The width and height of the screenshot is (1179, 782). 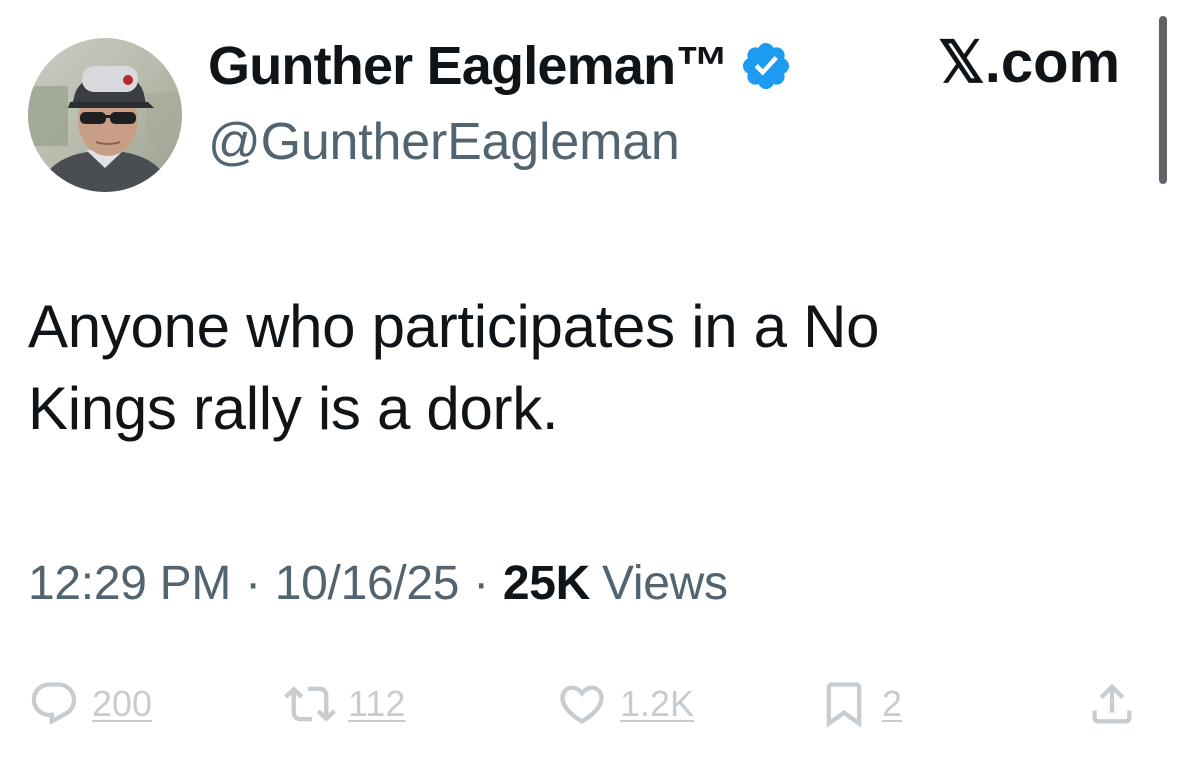 I want to click on tweet-date: 10/16/25, so click(x=367, y=584).